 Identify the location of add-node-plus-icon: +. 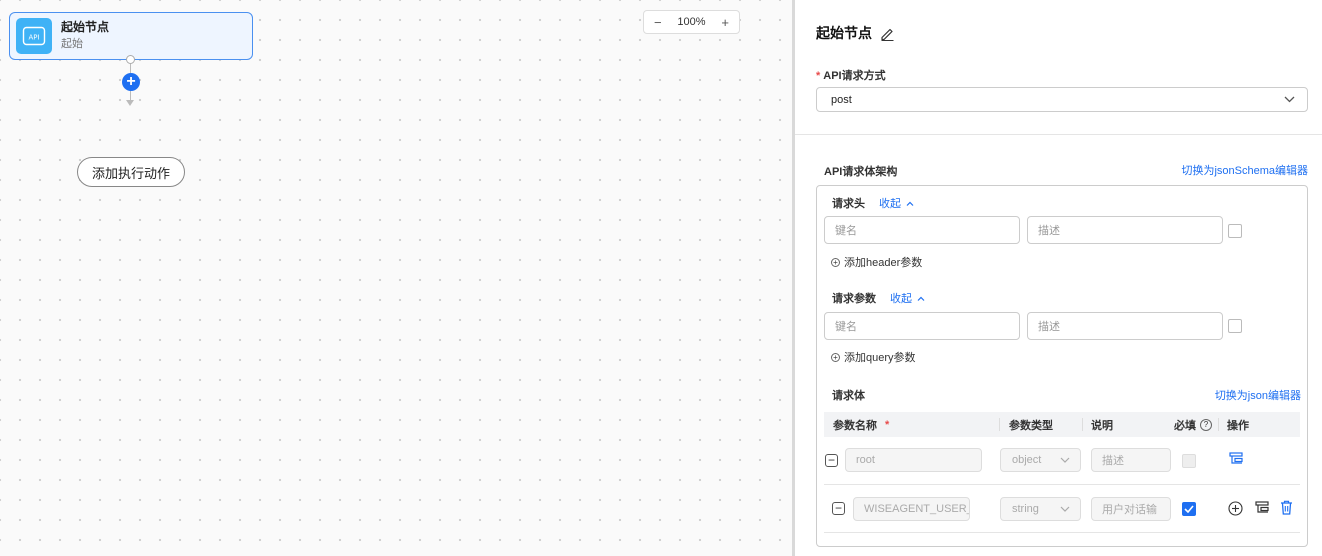
(131, 82).